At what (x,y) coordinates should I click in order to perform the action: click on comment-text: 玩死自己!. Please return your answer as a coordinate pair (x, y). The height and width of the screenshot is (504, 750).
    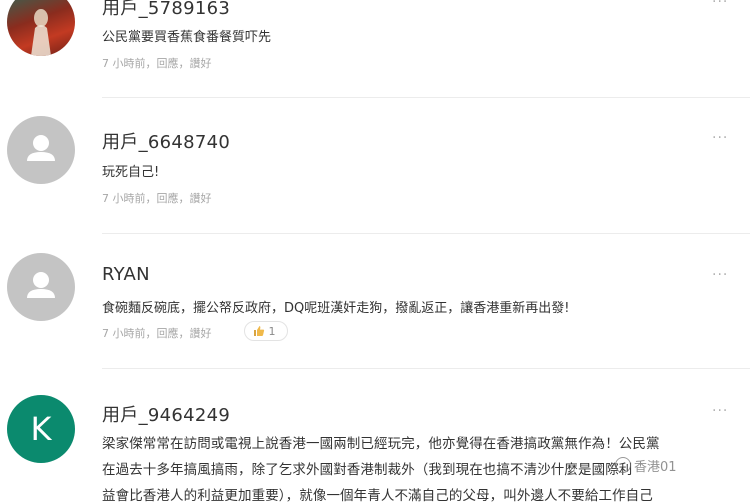
    Looking at the image, I should click on (131, 172).